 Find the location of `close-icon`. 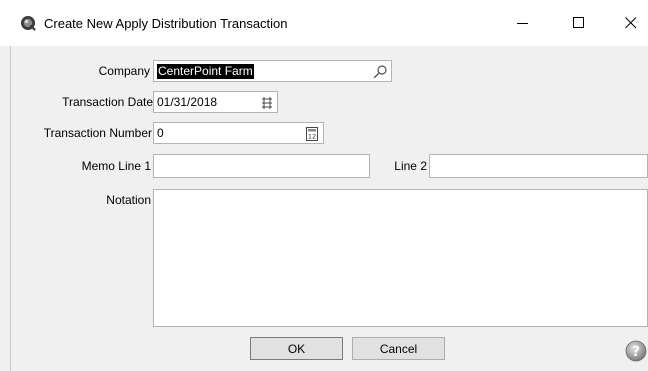

close-icon is located at coordinates (631, 23).